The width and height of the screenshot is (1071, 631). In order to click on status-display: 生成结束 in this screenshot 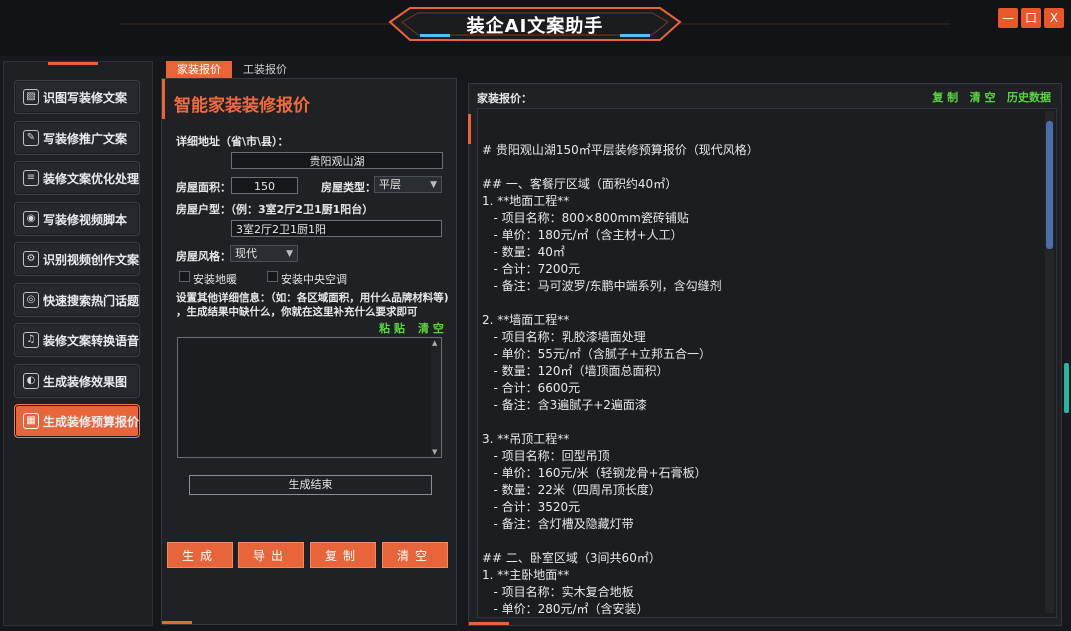, I will do `click(310, 485)`.